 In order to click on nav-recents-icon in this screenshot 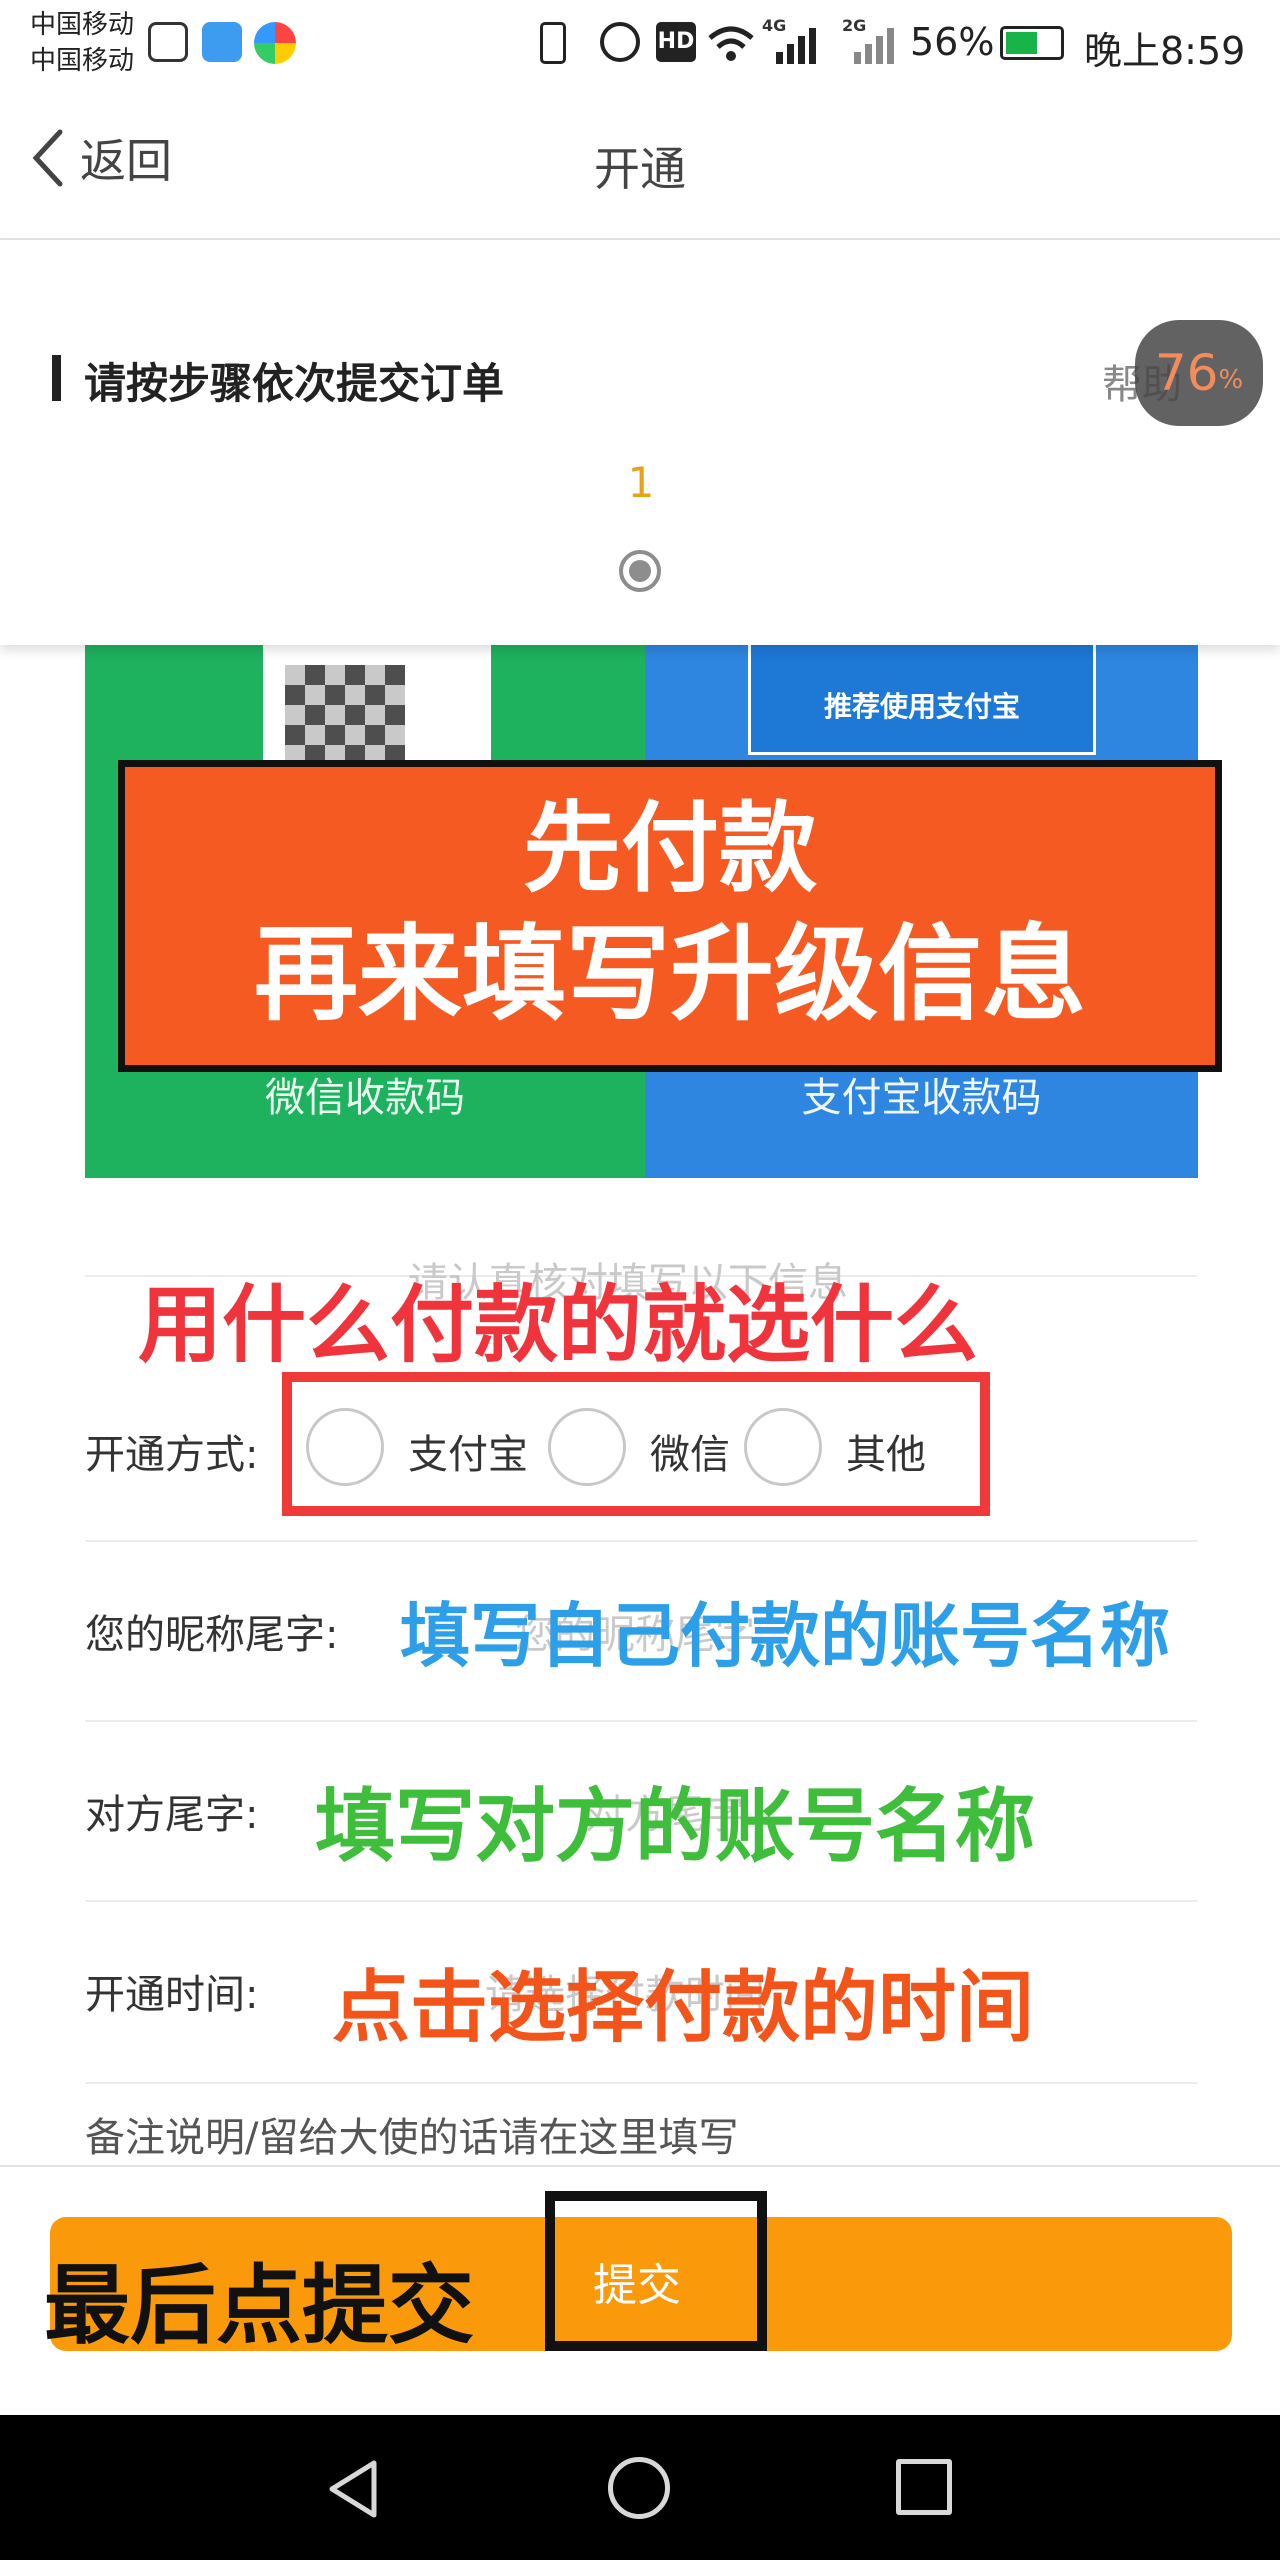, I will do `click(924, 2487)`.